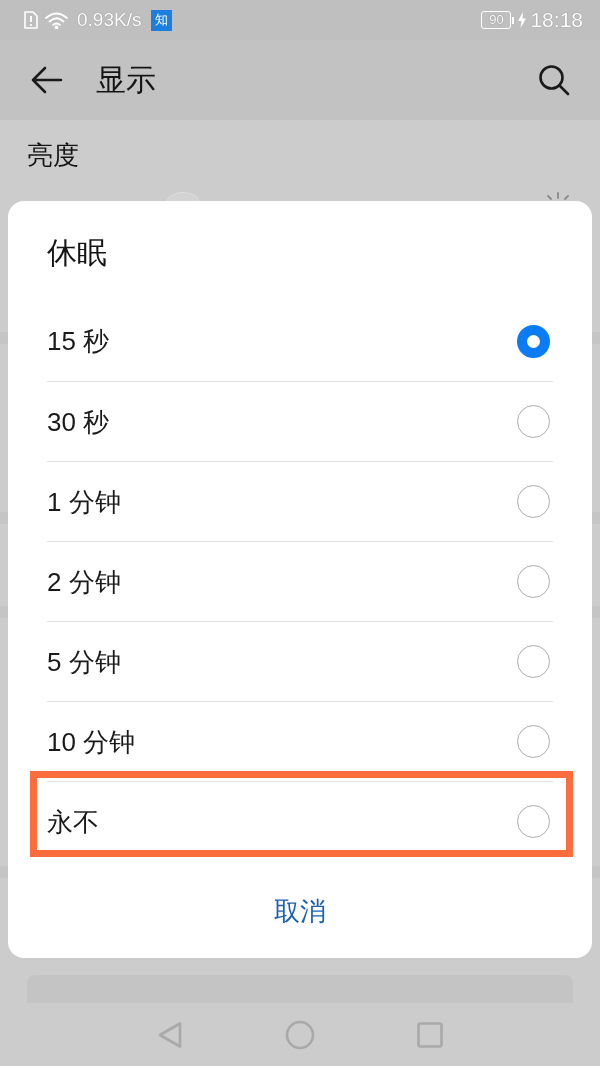 The height and width of the screenshot is (1066, 600). I want to click on option-label: 1 分钟, so click(84, 502).